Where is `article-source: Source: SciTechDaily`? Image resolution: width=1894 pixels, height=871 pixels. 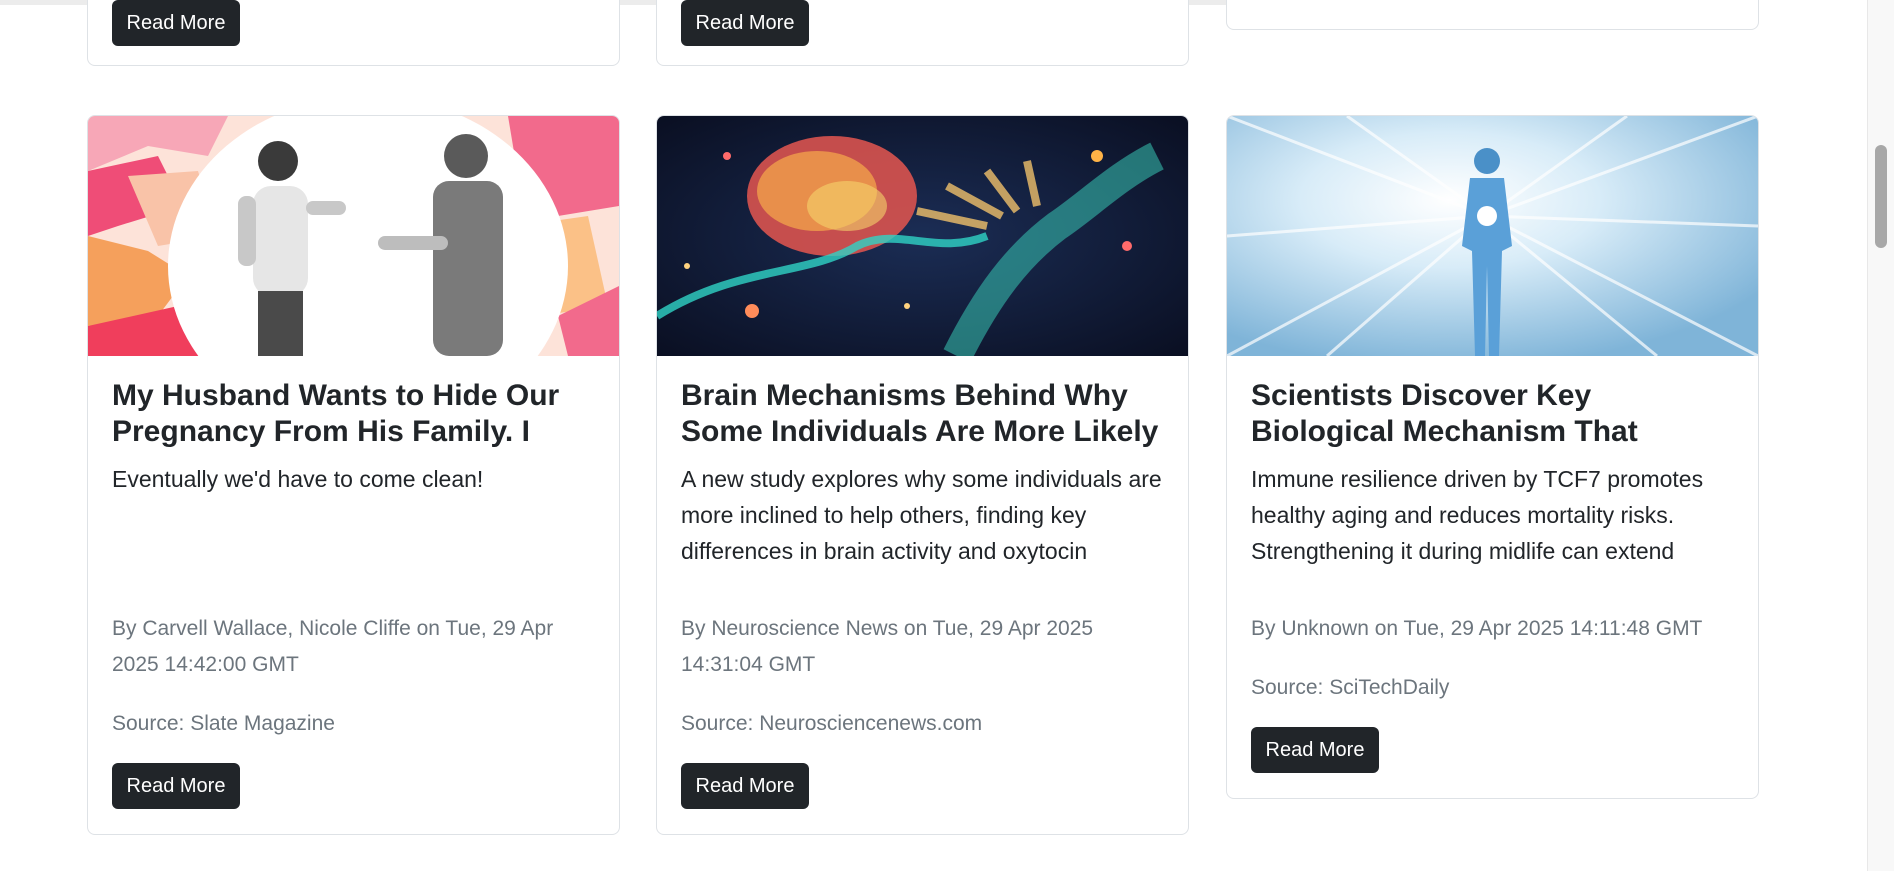
article-source: Source: SciTechDaily is located at coordinates (1350, 687).